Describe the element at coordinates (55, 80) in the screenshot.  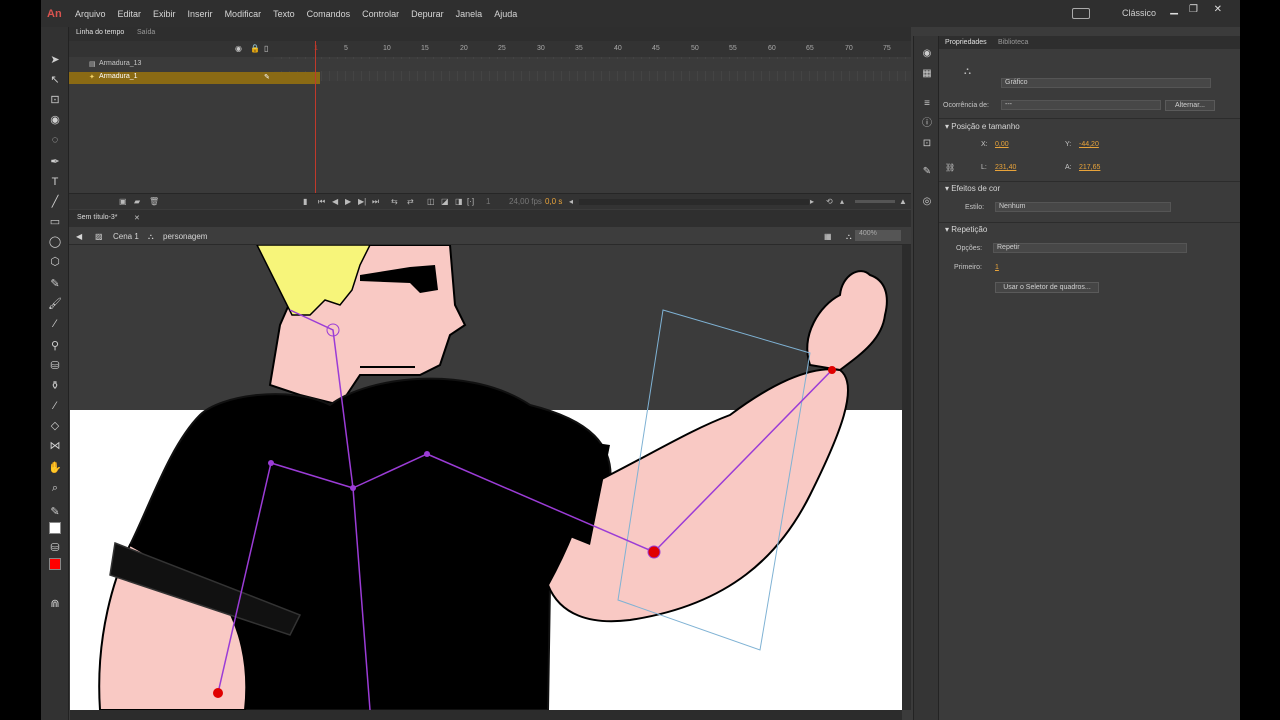
I see `subselection-tool-icon: ↖` at that location.